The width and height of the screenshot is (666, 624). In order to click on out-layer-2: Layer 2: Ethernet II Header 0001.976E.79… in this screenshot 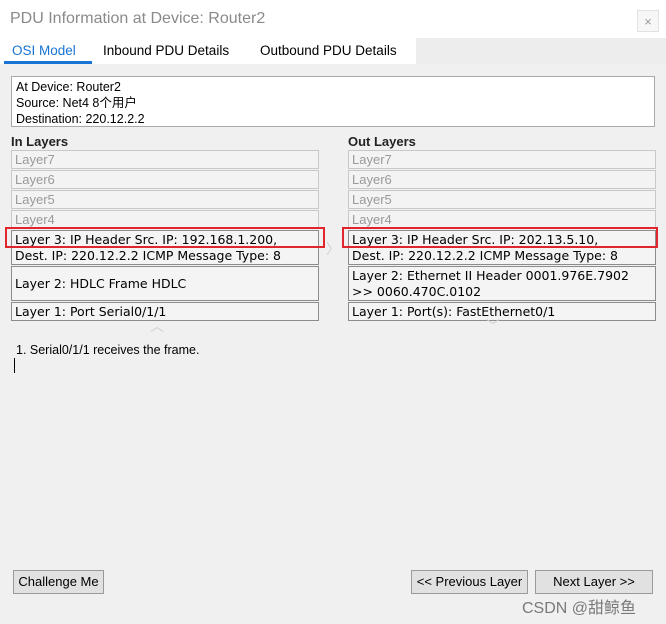, I will do `click(502, 283)`.